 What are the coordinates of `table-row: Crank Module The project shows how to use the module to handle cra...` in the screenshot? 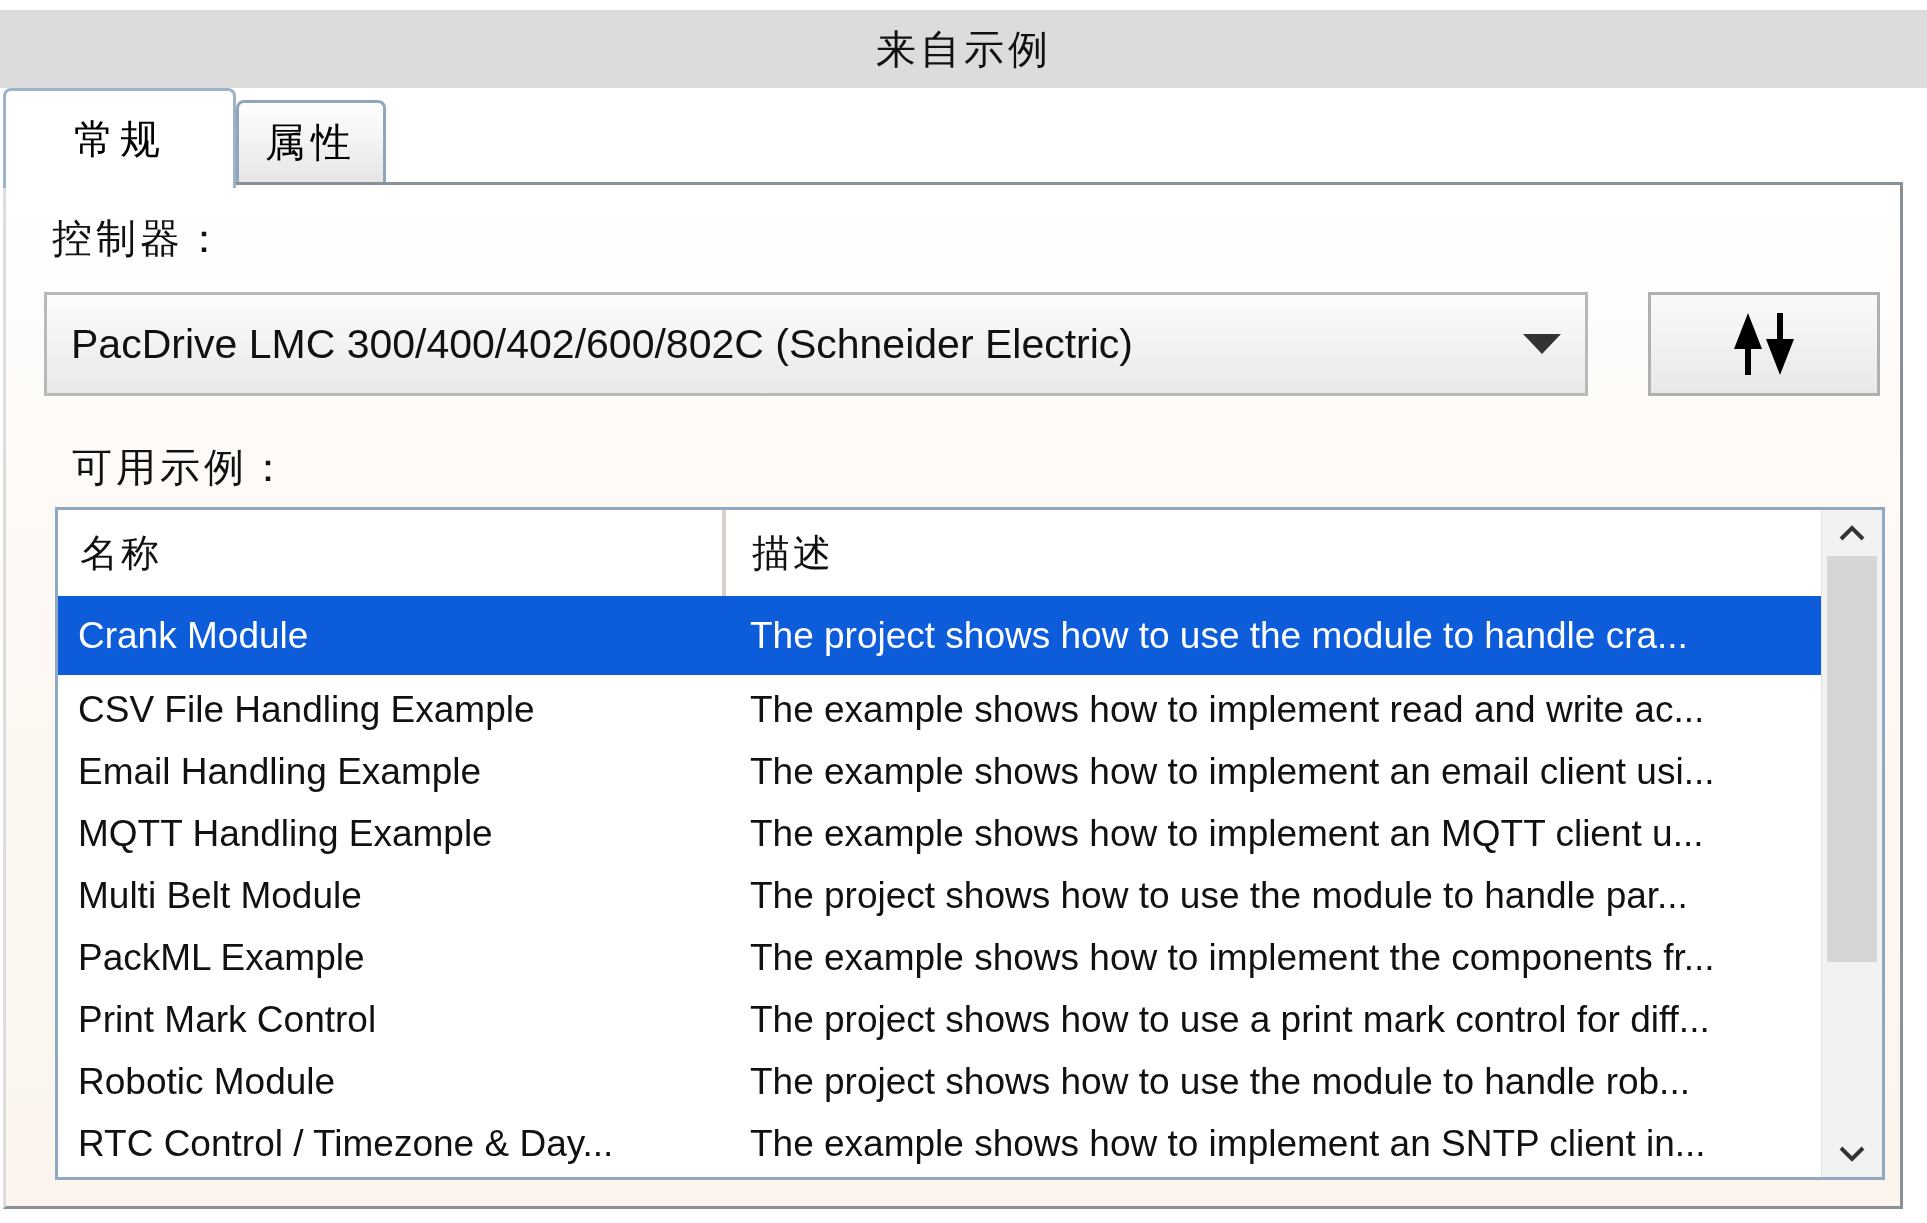 It's located at (939, 635).